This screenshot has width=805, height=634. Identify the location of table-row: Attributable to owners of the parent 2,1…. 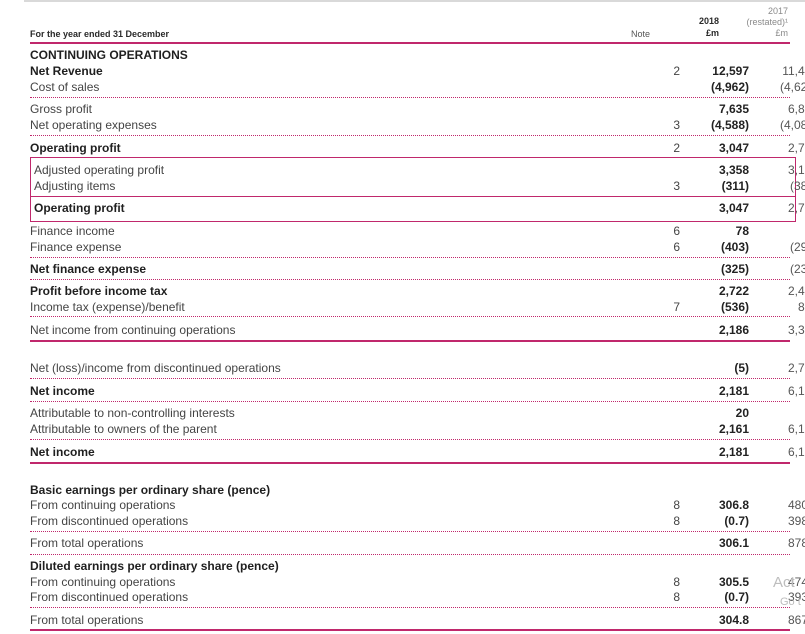
(417, 429).